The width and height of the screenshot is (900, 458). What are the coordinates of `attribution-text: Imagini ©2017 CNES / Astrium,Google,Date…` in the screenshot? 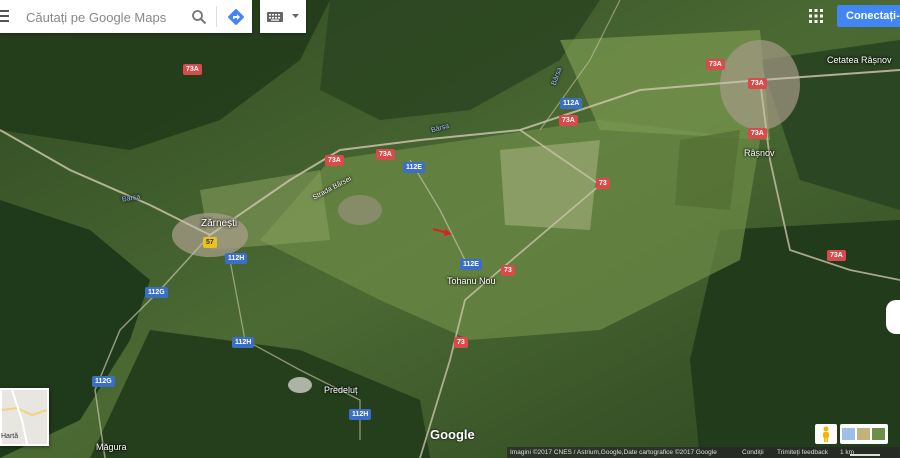 It's located at (613, 452).